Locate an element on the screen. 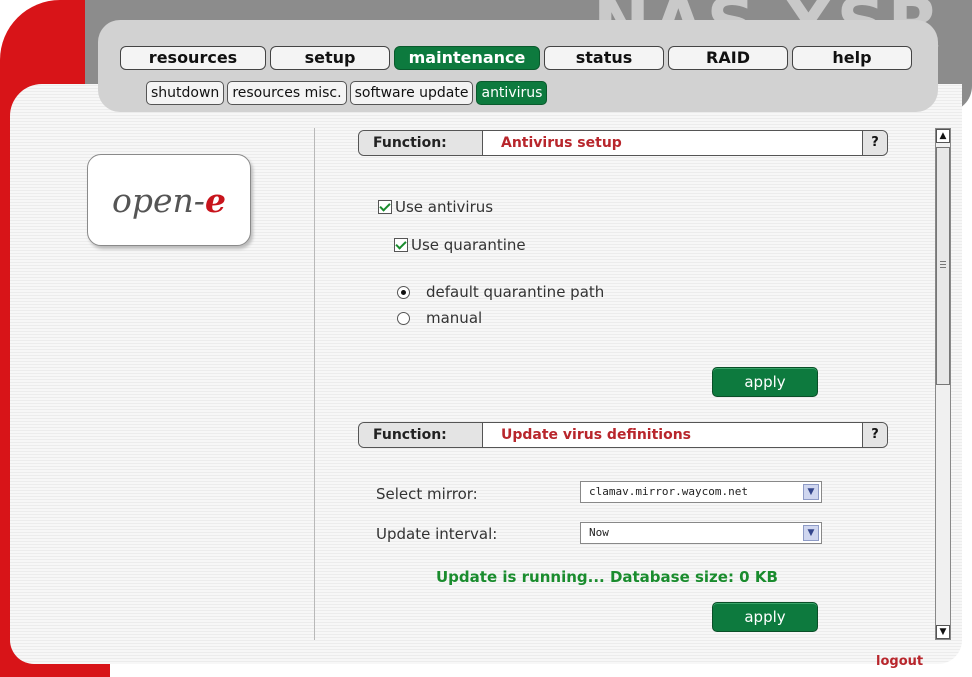 Image resolution: width=972 pixels, height=677 pixels. tab-resources: resources is located at coordinates (193, 58).